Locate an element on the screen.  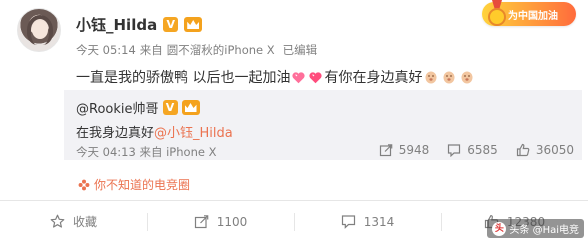
mention-link: @小钰_Hilda is located at coordinates (193, 133).